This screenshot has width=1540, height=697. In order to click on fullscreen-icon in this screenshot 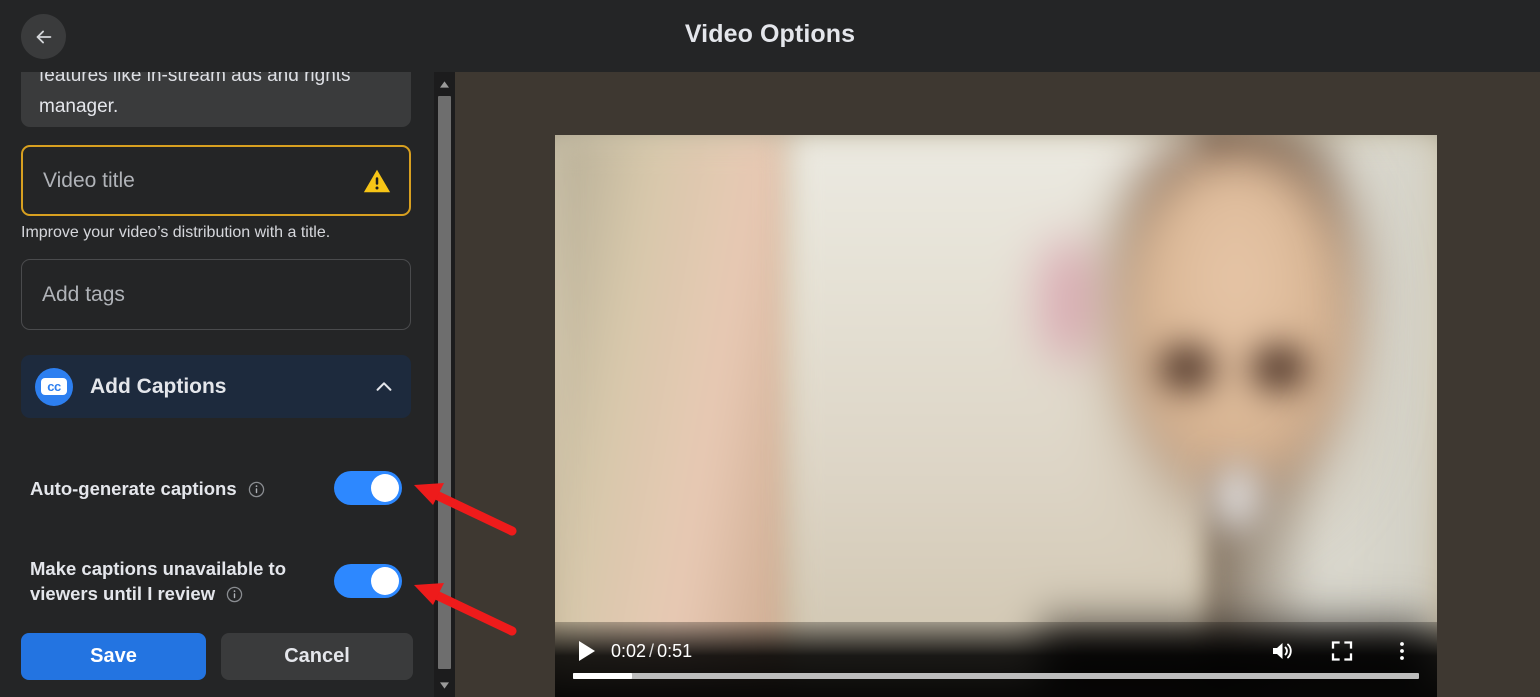, I will do `click(1342, 651)`.